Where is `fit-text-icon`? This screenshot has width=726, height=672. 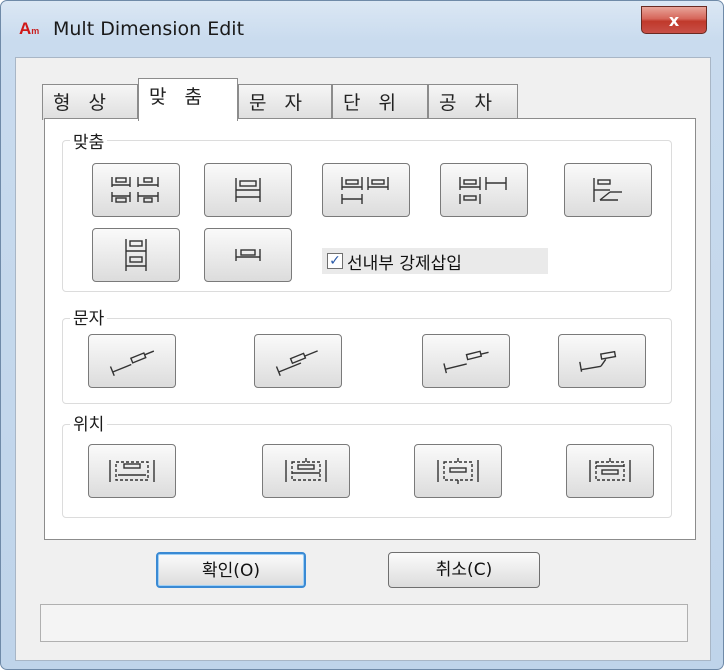
fit-text-icon is located at coordinates (248, 190).